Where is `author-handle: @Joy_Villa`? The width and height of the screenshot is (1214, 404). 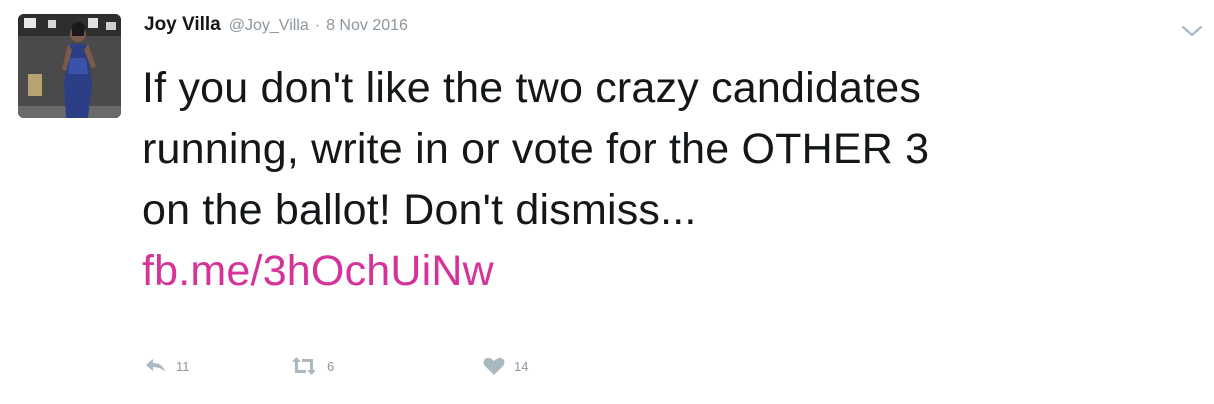 author-handle: @Joy_Villa is located at coordinates (269, 26).